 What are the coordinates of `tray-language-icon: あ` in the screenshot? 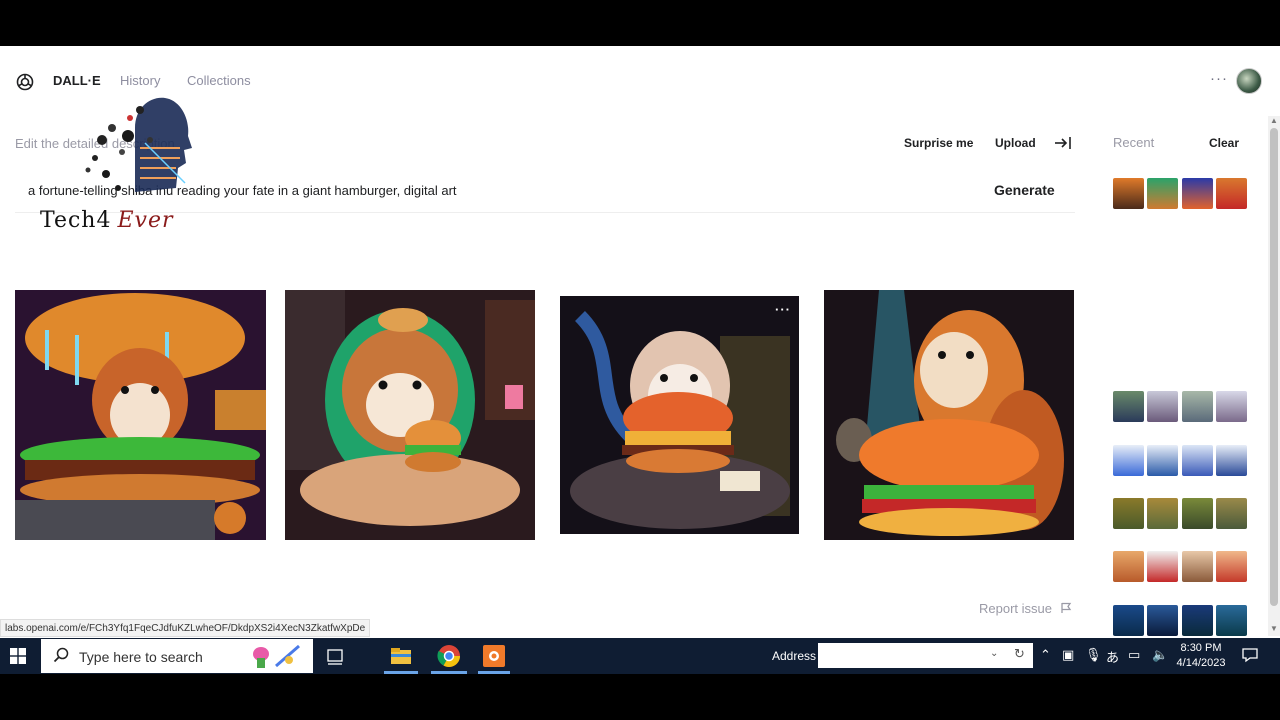 It's located at (1112, 656).